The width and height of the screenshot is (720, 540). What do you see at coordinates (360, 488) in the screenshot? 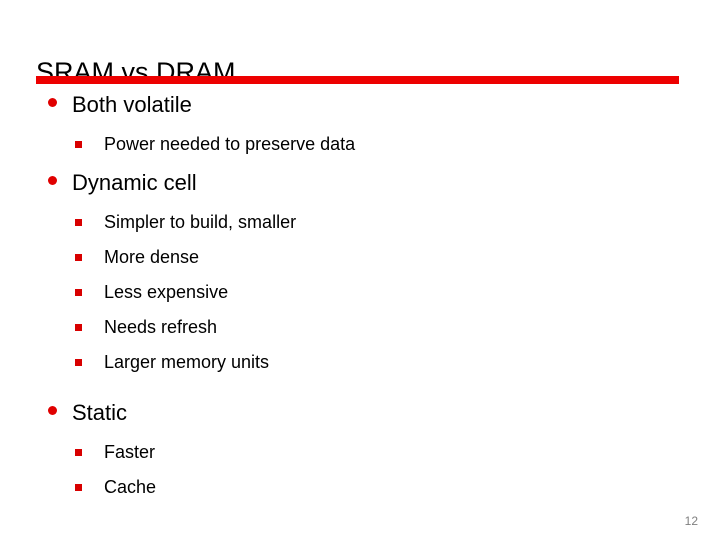
I see `outline-item-level2: Cache` at bounding box center [360, 488].